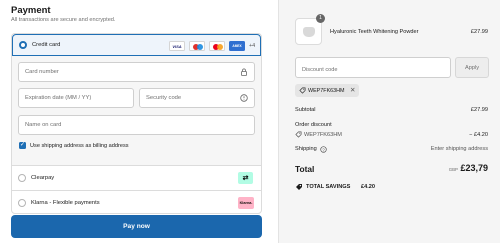 The image size is (500, 243). Describe the element at coordinates (22, 145) in the screenshot. I see `billing-checkbox: ✓` at that location.